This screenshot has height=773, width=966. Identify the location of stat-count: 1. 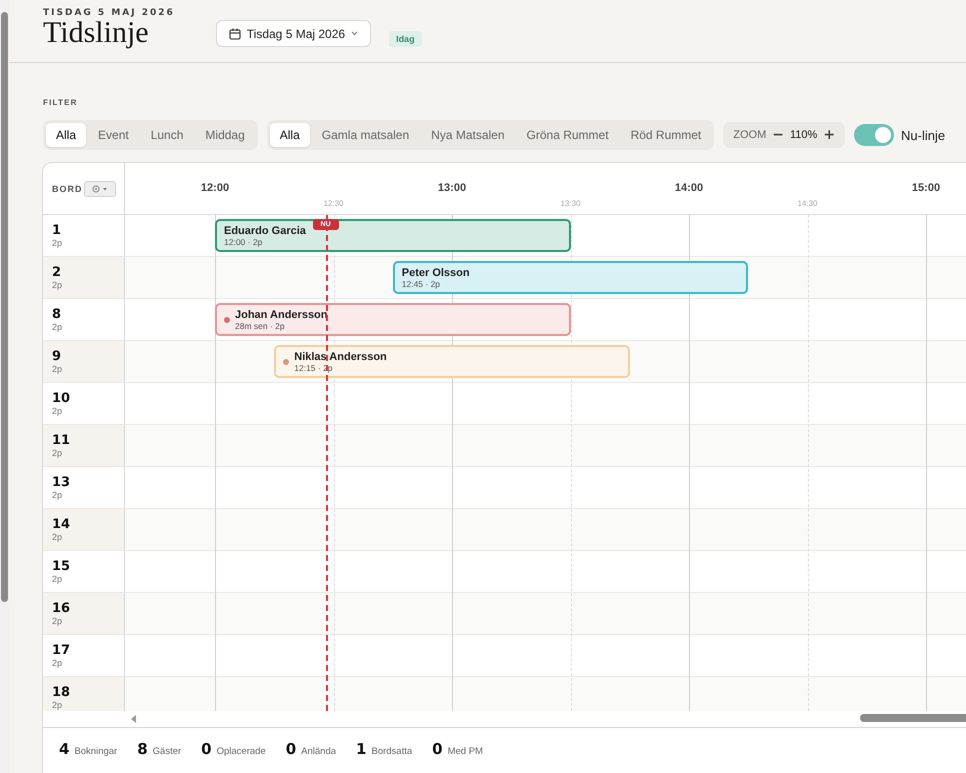
(361, 749).